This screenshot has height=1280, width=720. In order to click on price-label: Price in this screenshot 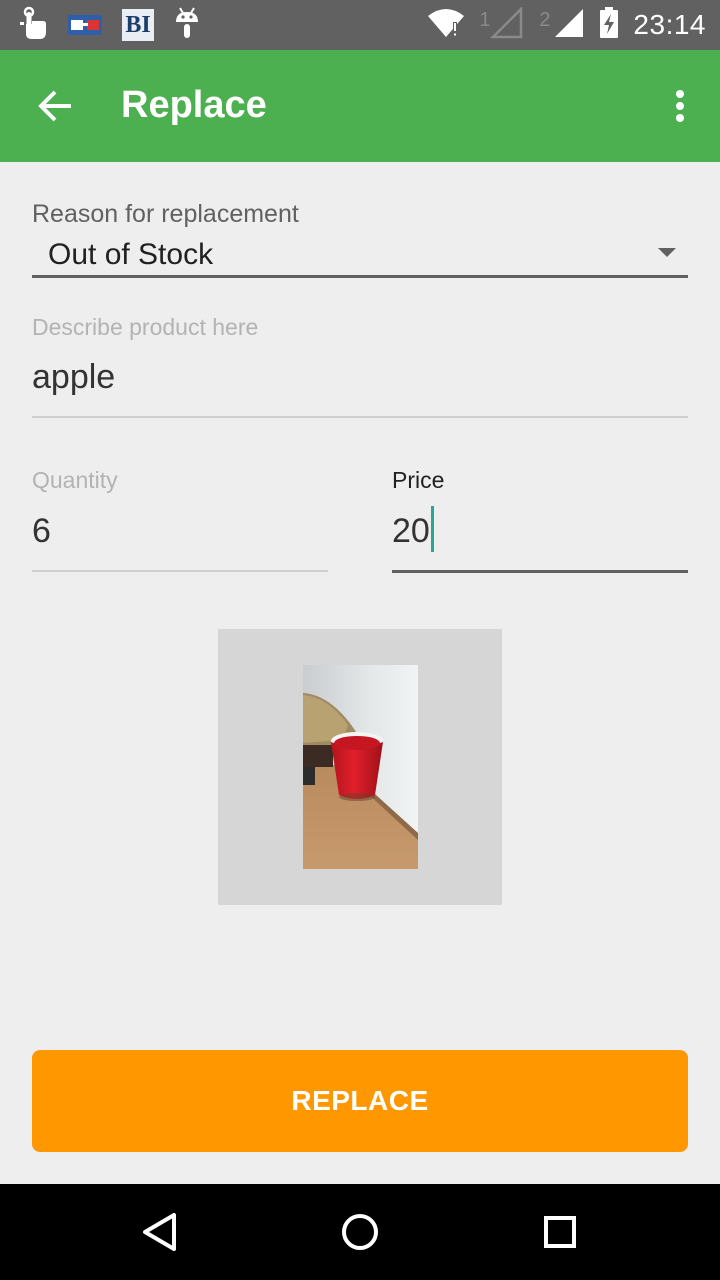, I will do `click(418, 480)`.